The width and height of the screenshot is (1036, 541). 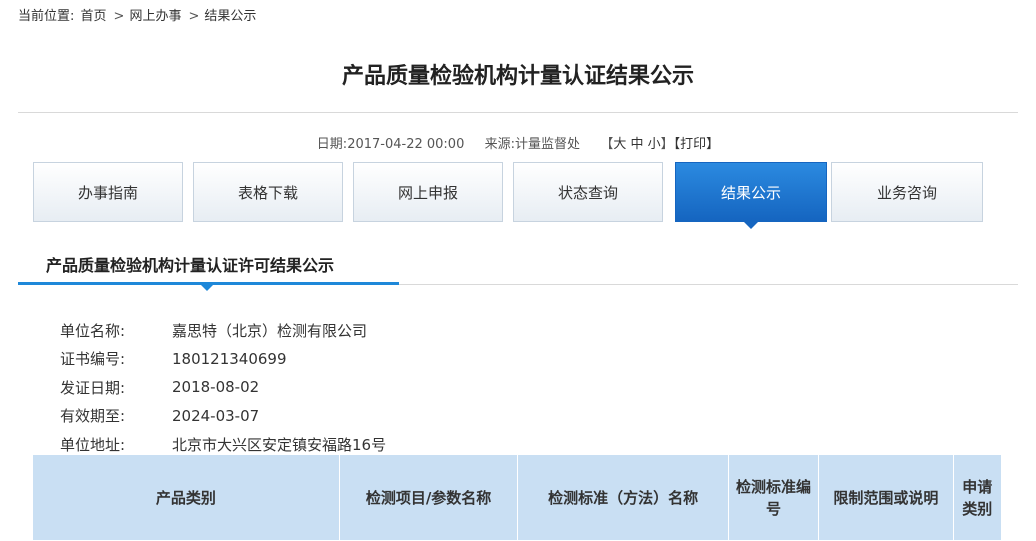 What do you see at coordinates (46, 16) in the screenshot?
I see `breadcrumb-prefix: 当前位置:` at bounding box center [46, 16].